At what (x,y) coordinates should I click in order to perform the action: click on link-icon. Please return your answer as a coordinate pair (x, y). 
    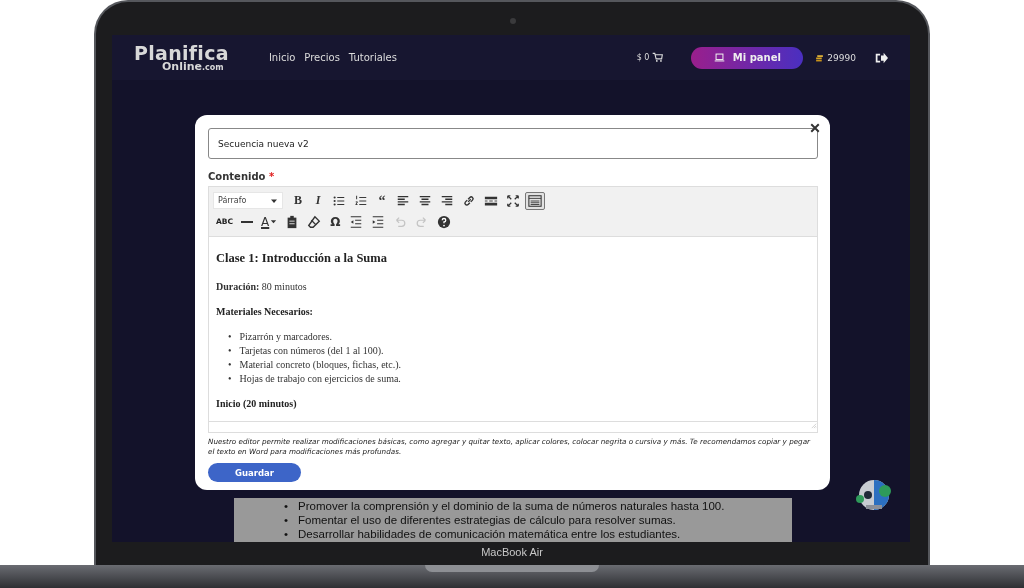
    Looking at the image, I should click on (469, 200).